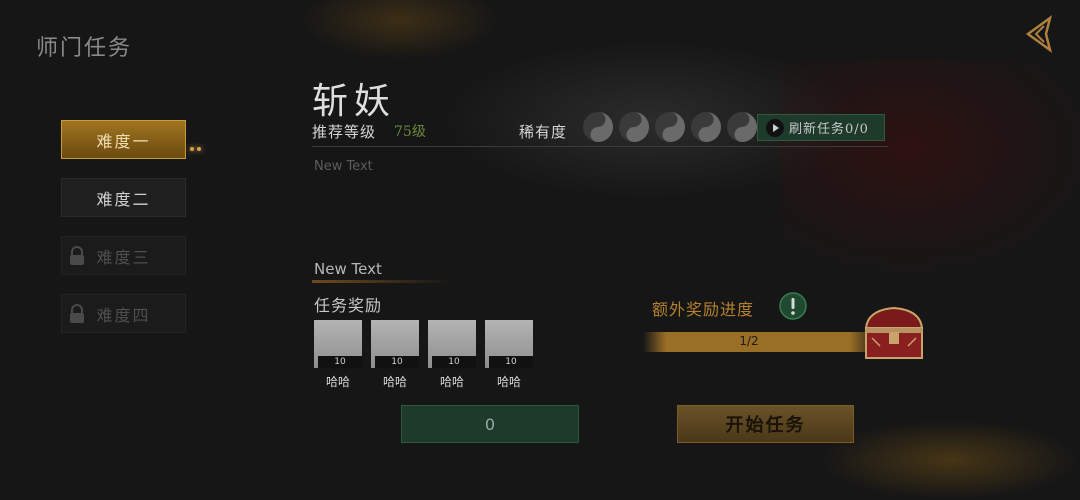  I want to click on rarity-label: 稀有度, so click(543, 132).